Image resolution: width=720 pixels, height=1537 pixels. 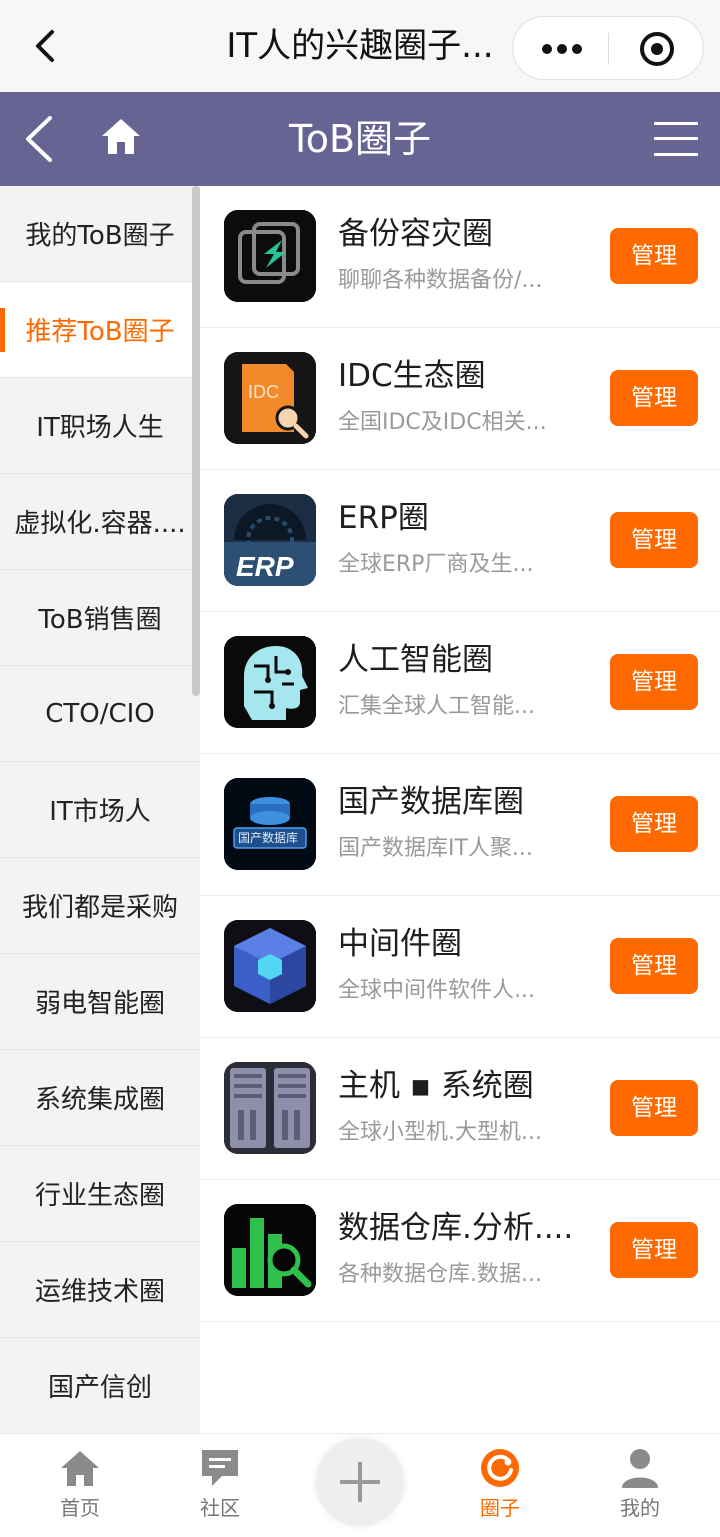 I want to click on menu-icon, so click(x=676, y=139).